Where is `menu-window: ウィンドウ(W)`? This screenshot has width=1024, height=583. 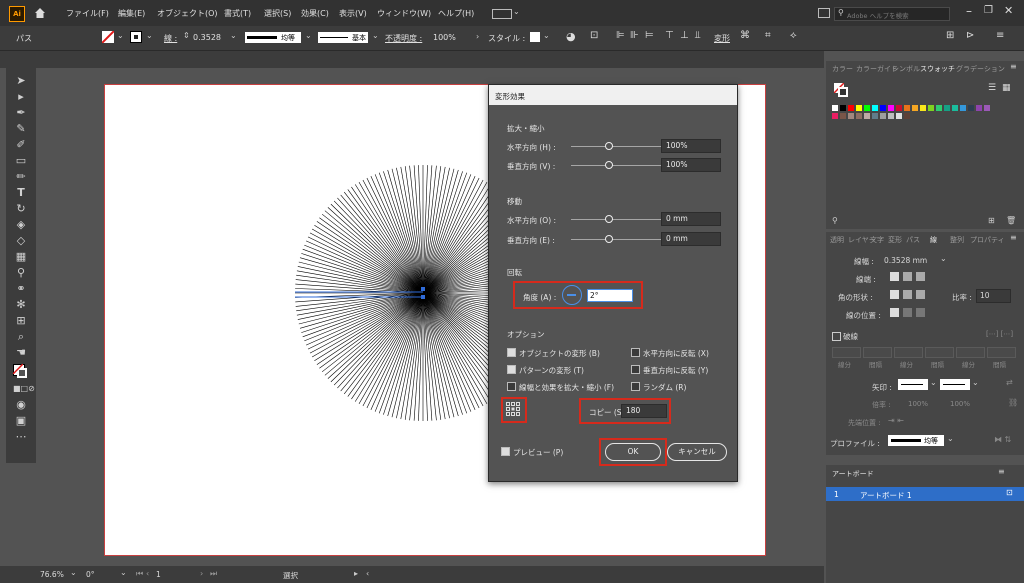
menu-window: ウィンドウ(W) is located at coordinates (404, 13).